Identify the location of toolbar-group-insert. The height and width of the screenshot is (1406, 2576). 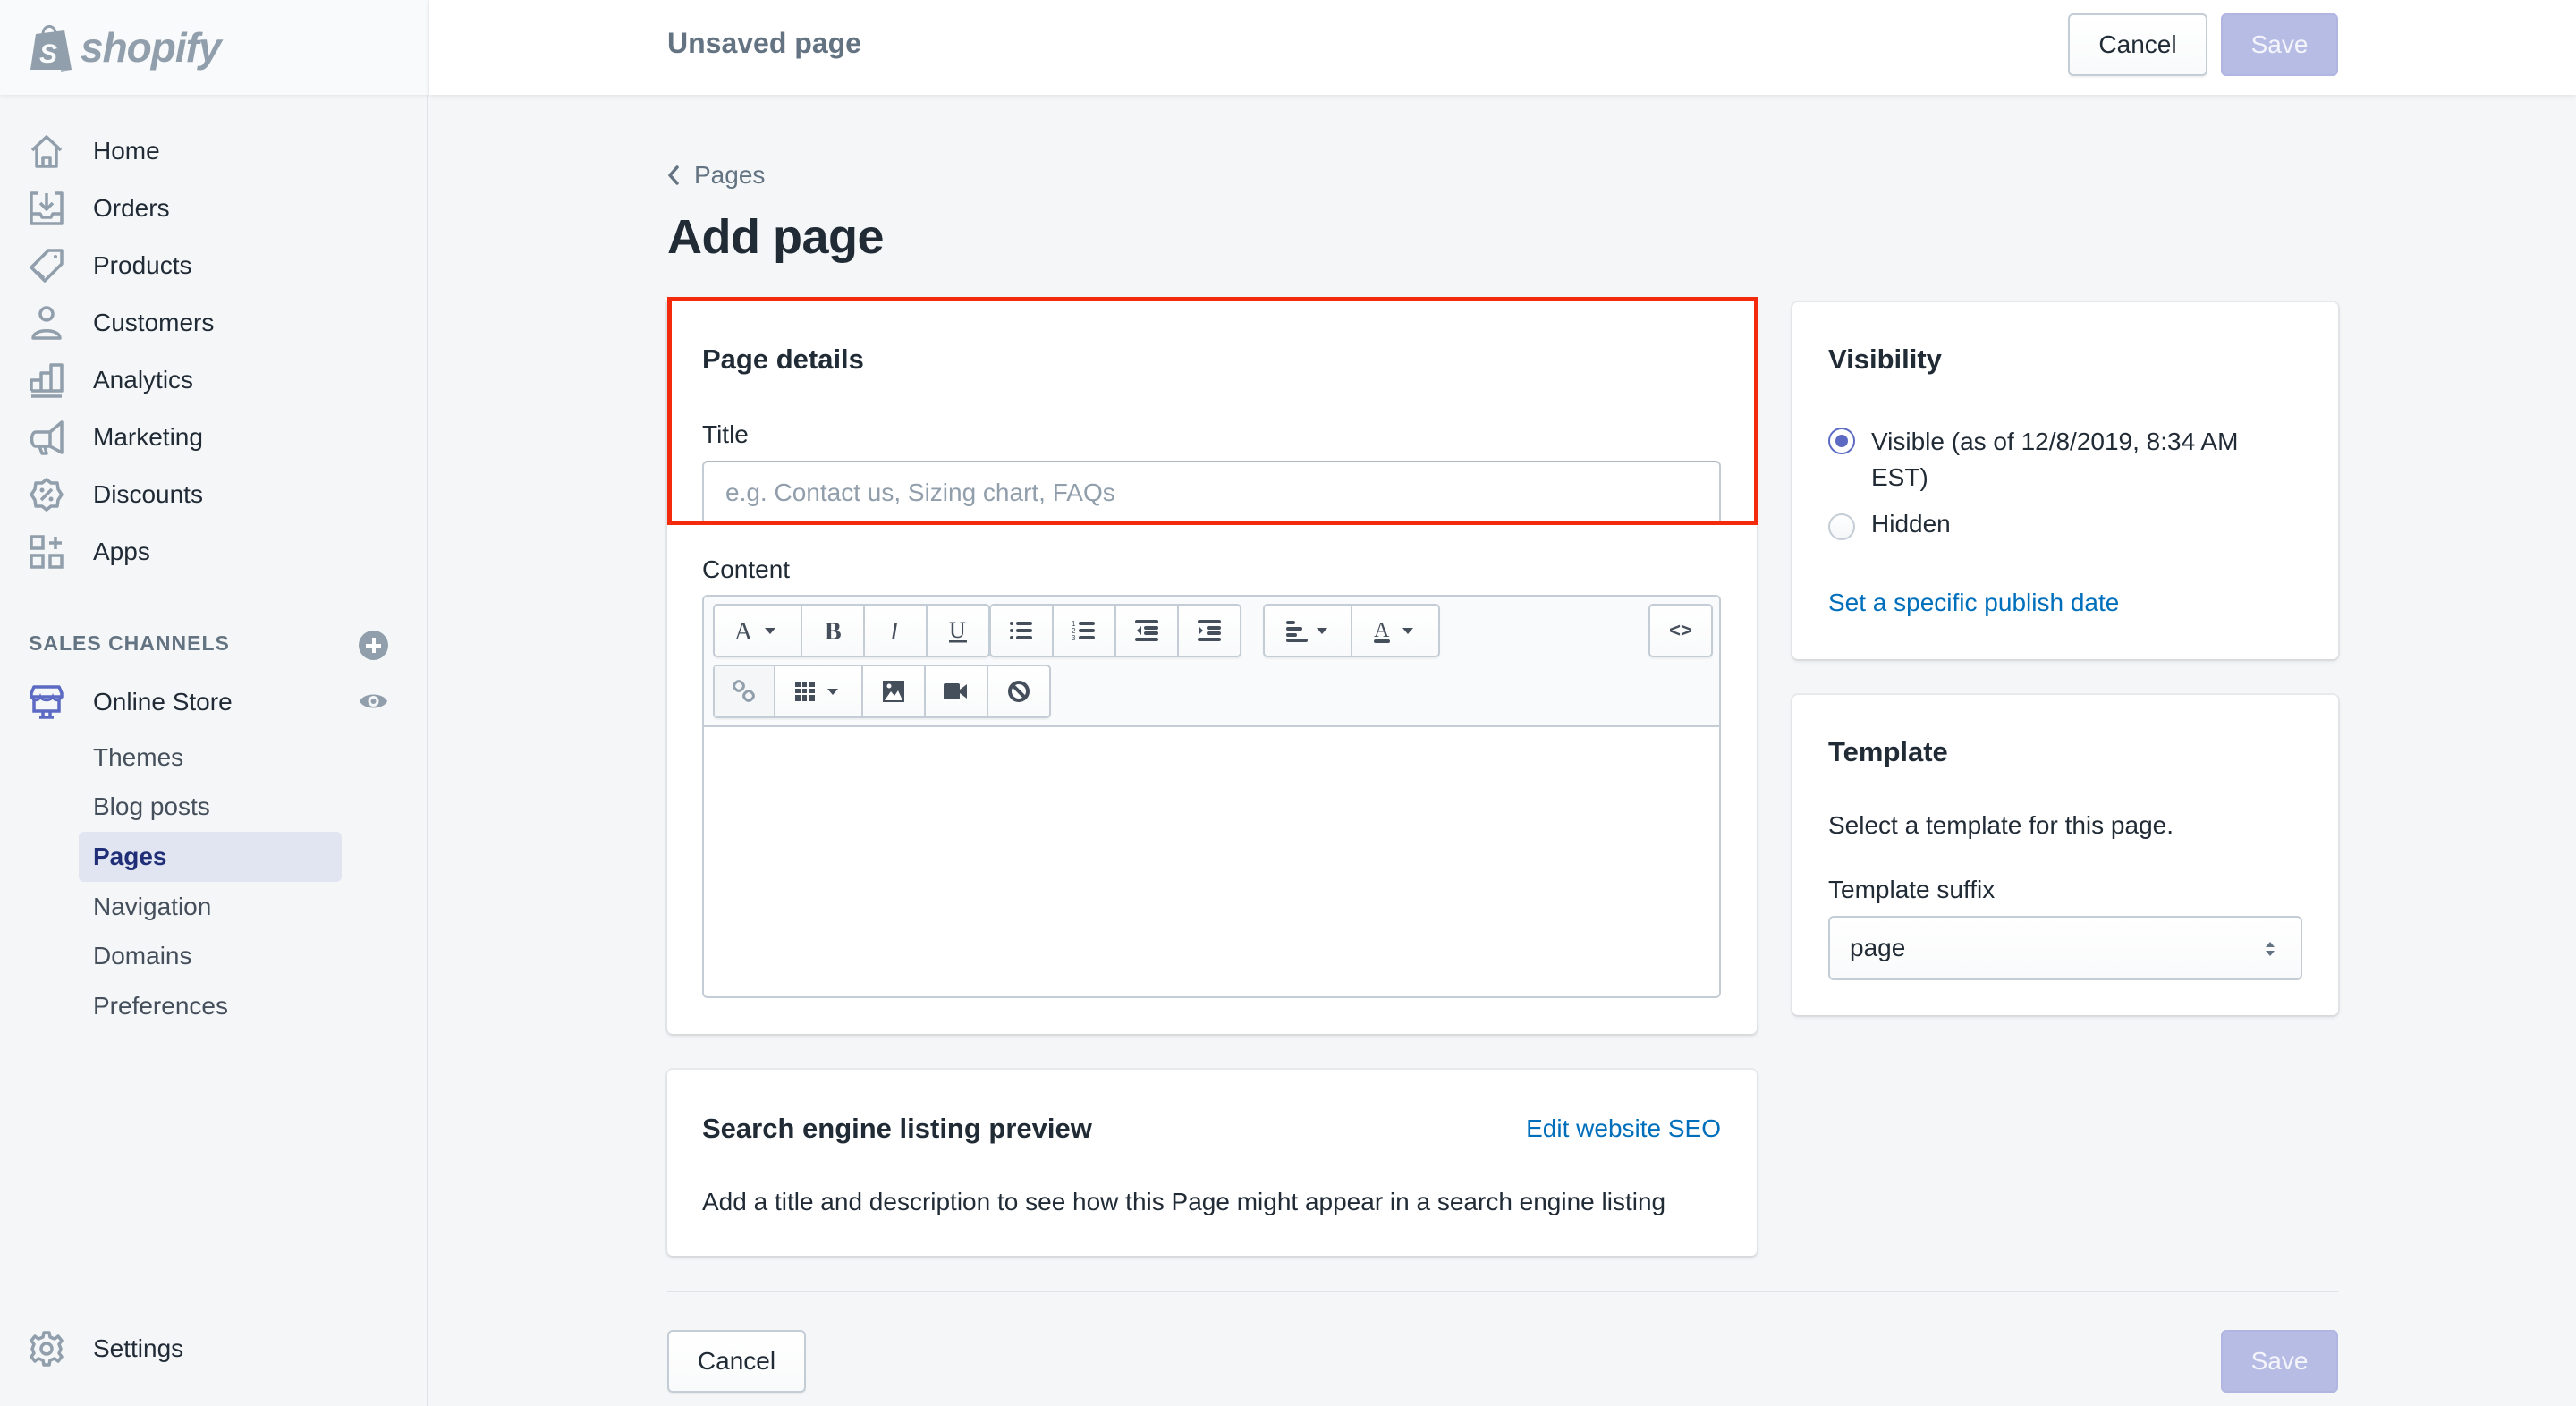
(882, 692).